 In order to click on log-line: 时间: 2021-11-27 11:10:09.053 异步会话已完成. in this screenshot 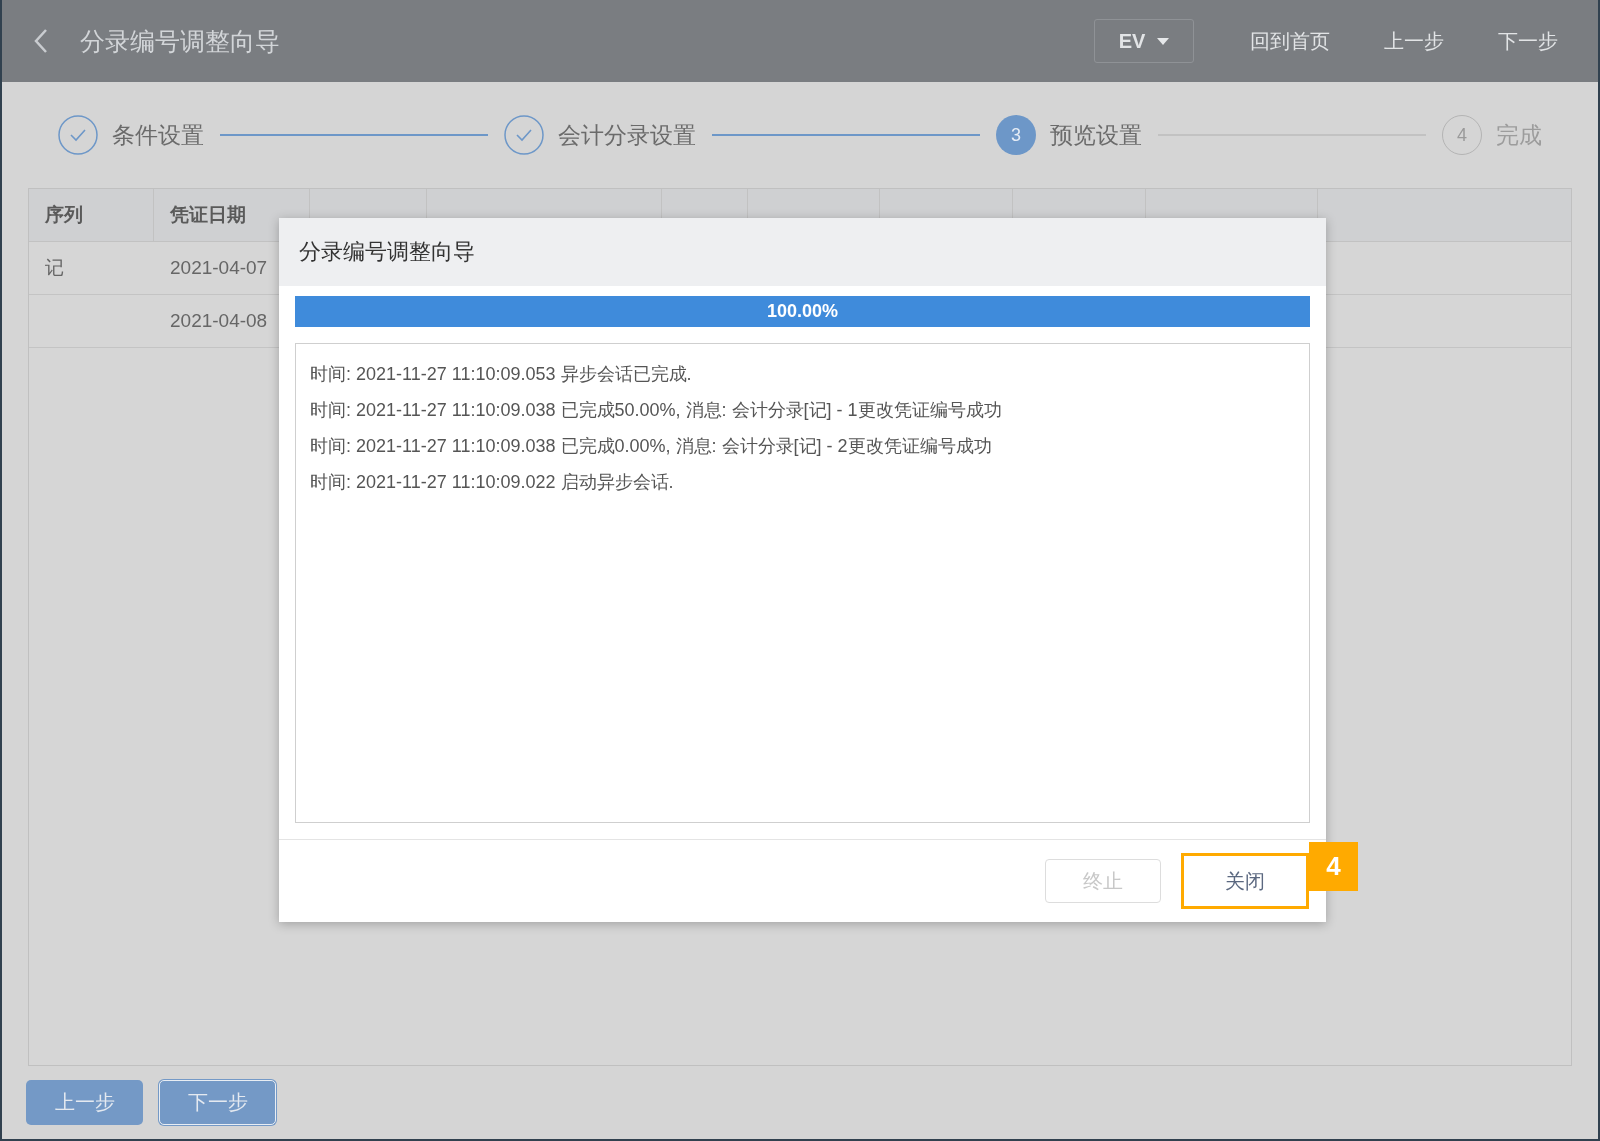, I will do `click(501, 374)`.